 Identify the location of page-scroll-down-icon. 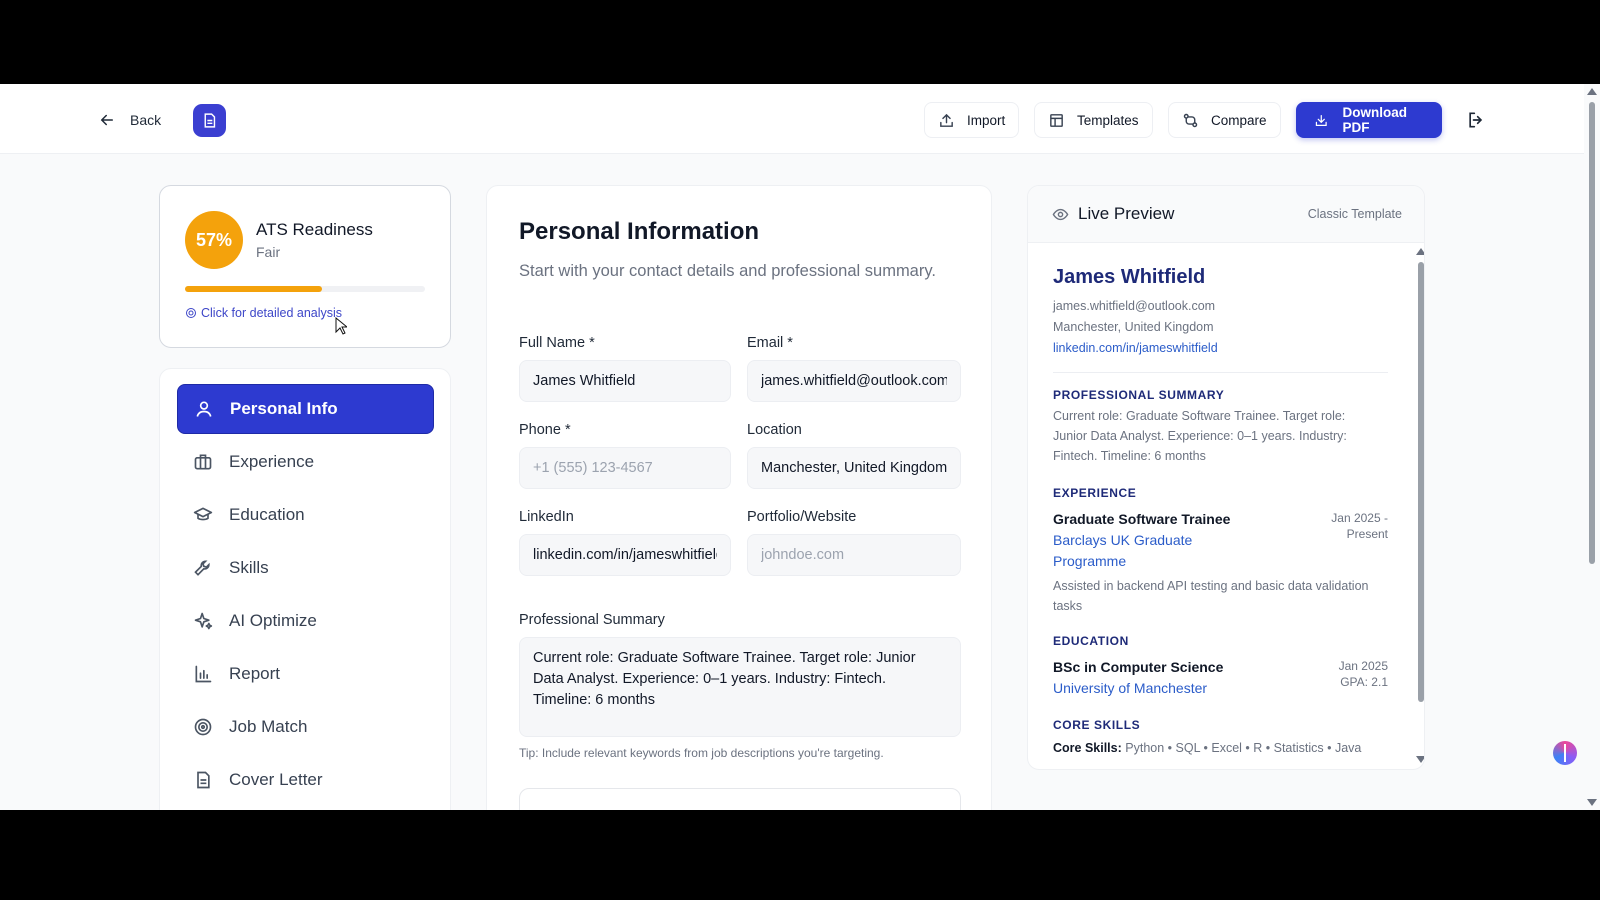
(1592, 802).